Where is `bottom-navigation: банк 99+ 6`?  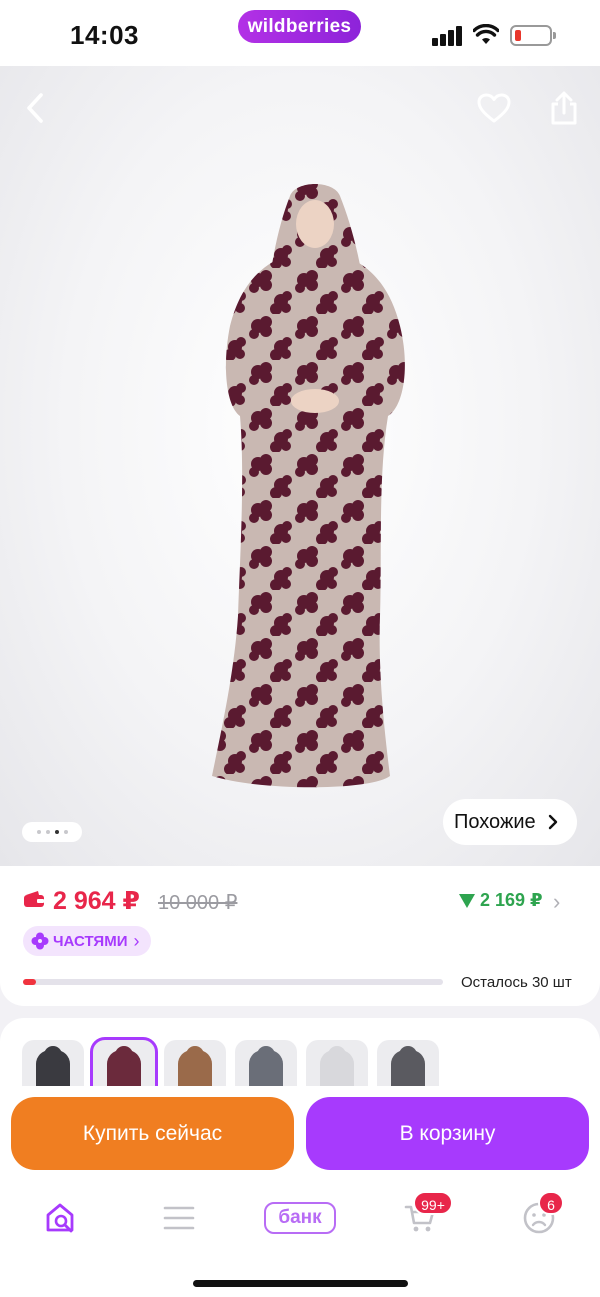
bottom-navigation: банк 99+ 6 is located at coordinates (300, 1240).